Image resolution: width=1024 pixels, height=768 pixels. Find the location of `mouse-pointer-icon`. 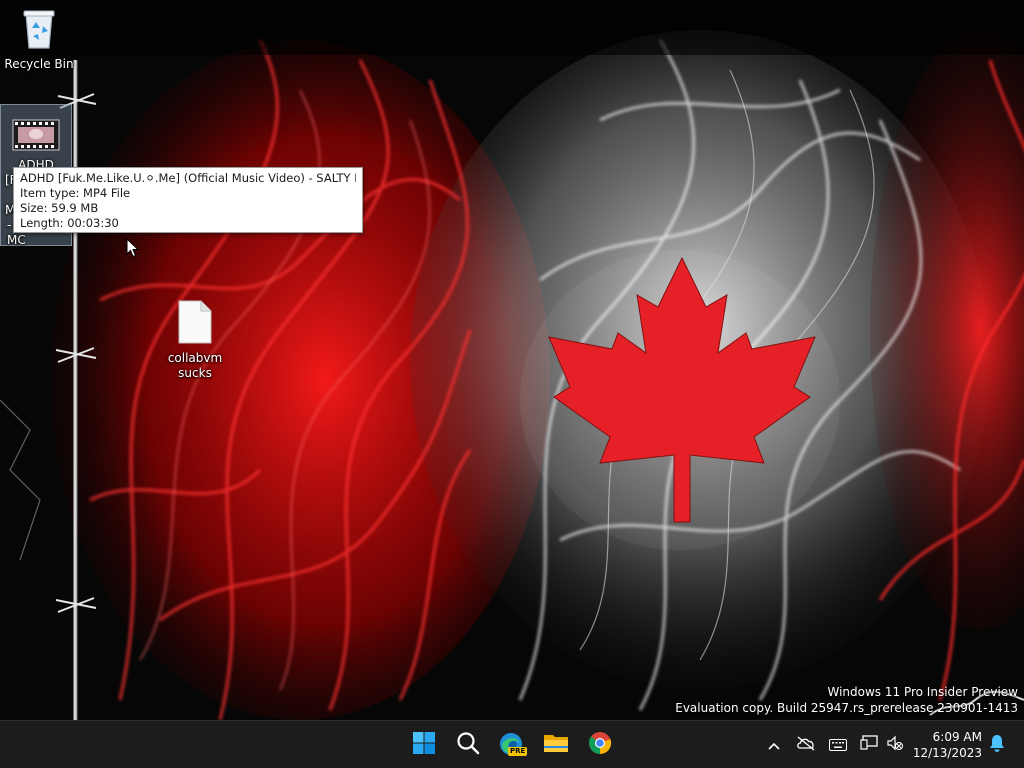

mouse-pointer-icon is located at coordinates (133, 249).